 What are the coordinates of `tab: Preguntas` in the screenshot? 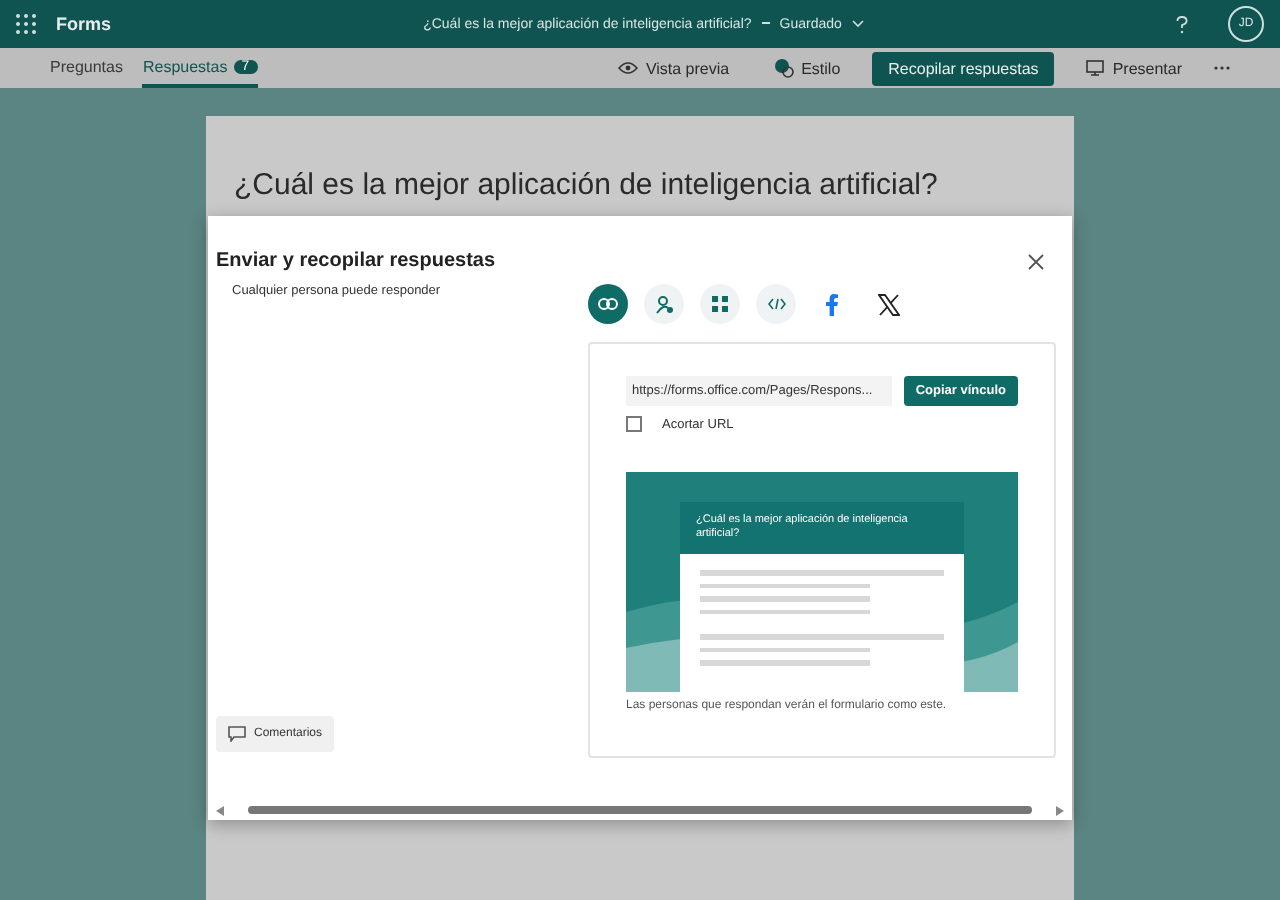 It's located at (86, 68).